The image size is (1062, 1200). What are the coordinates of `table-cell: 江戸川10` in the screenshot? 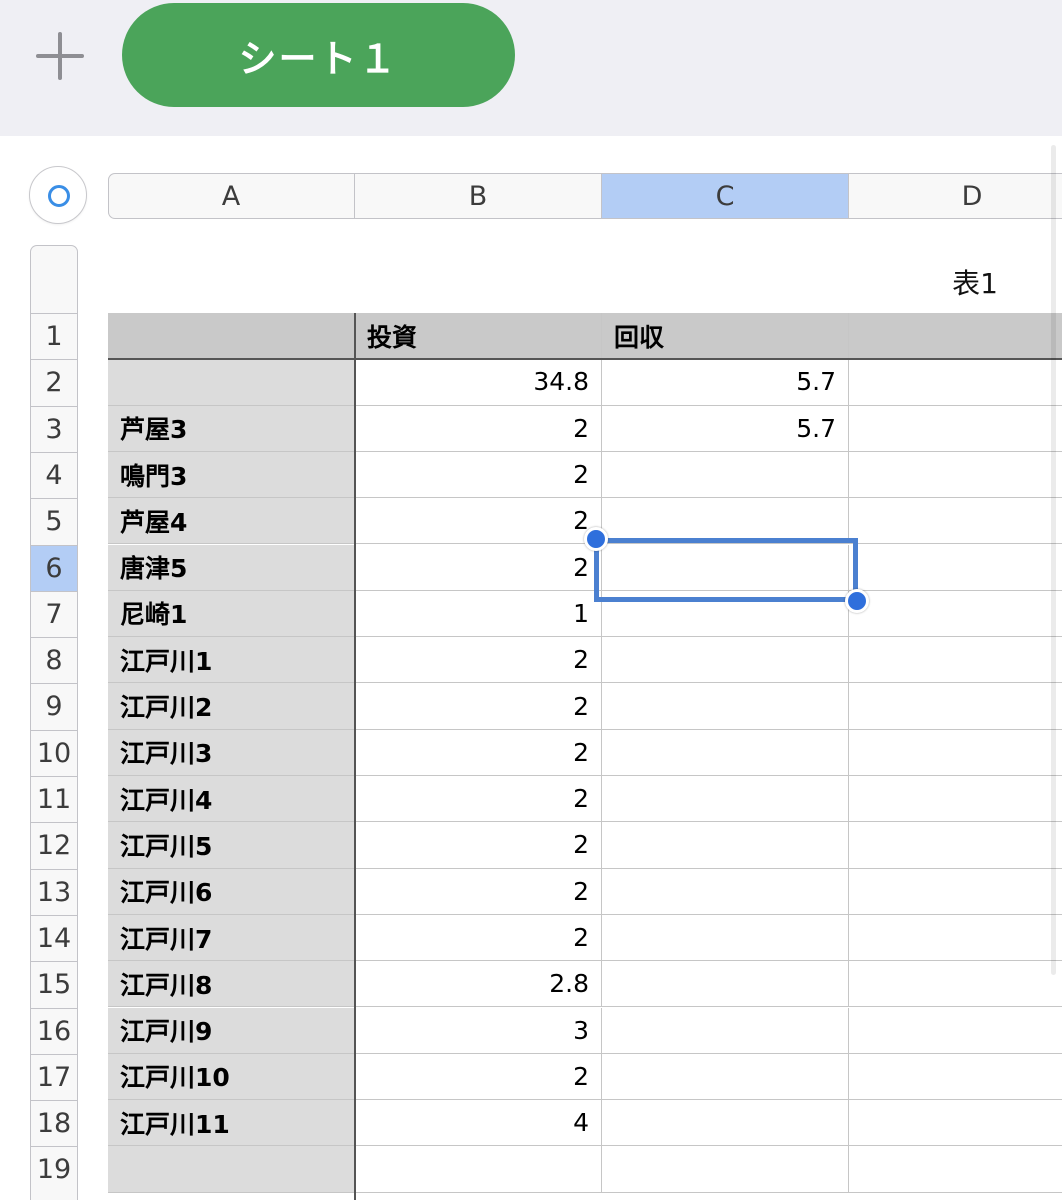 It's located at (231, 1077).